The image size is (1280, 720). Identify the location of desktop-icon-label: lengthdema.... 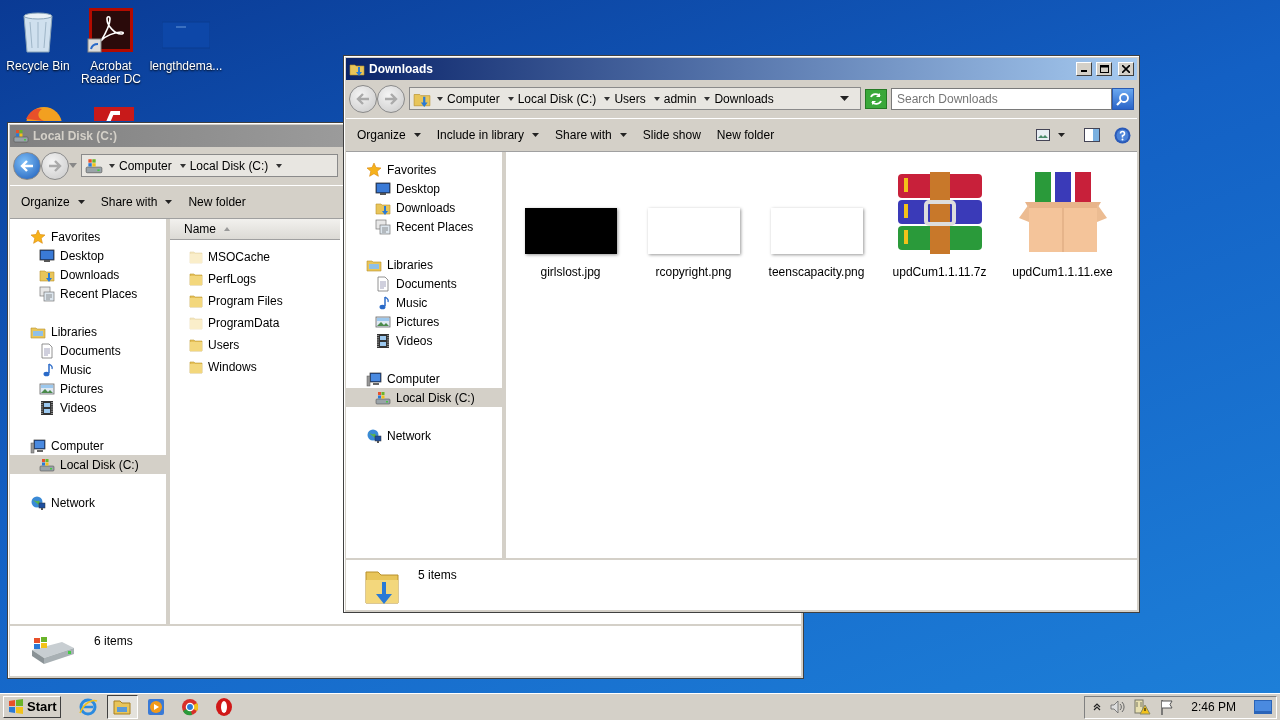
(186, 66).